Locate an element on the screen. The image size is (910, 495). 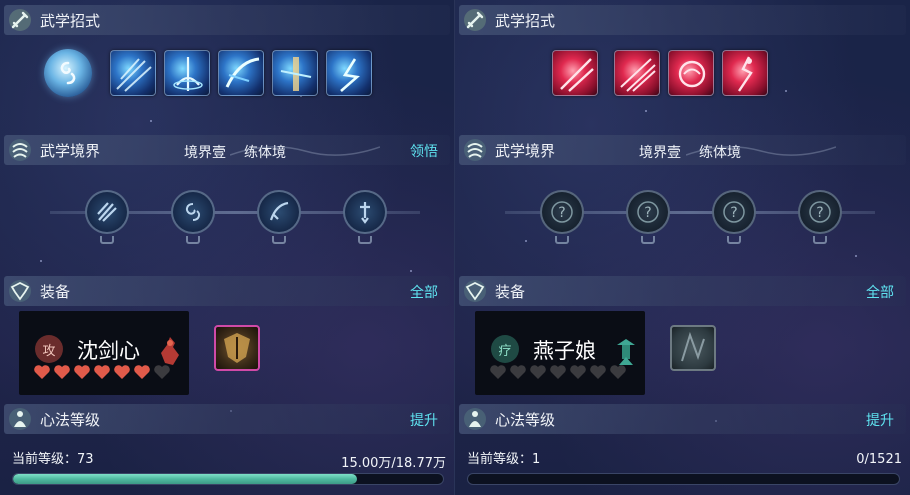
skill-5-icon is located at coordinates (349, 73).